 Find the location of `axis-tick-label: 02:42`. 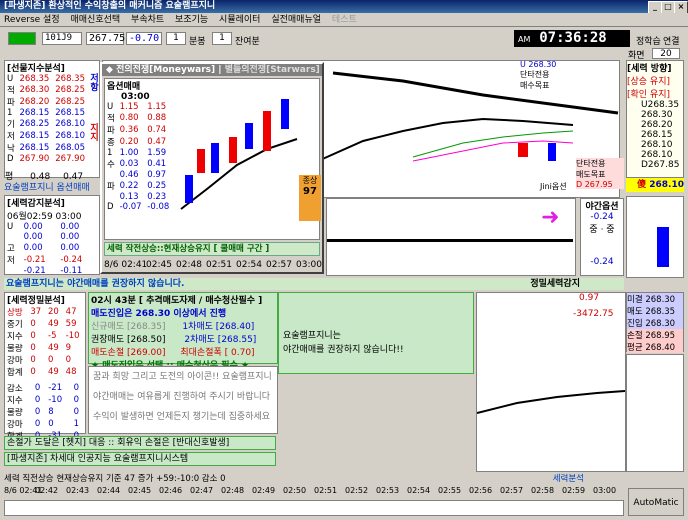

axis-tick-label: 02:42 is located at coordinates (47, 490).